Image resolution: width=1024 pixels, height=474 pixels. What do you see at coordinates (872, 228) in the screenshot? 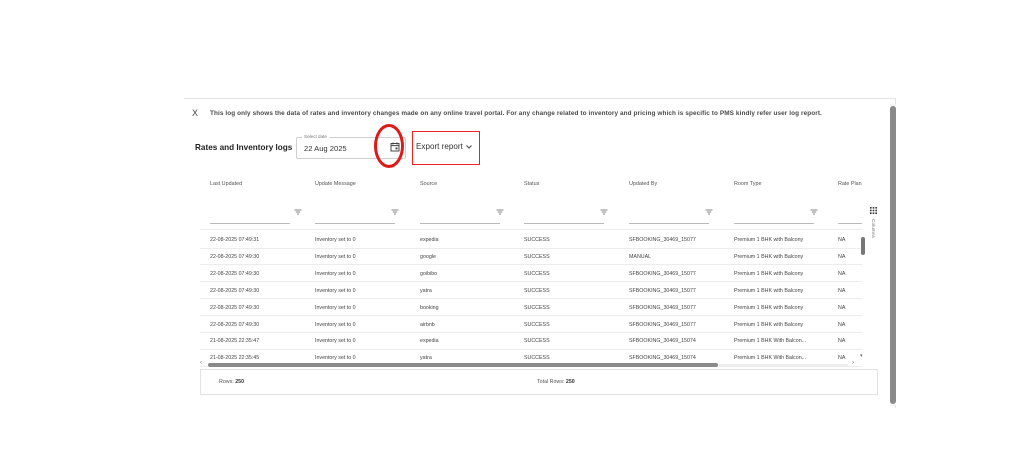
I see `columns-tool-label: Columns` at bounding box center [872, 228].